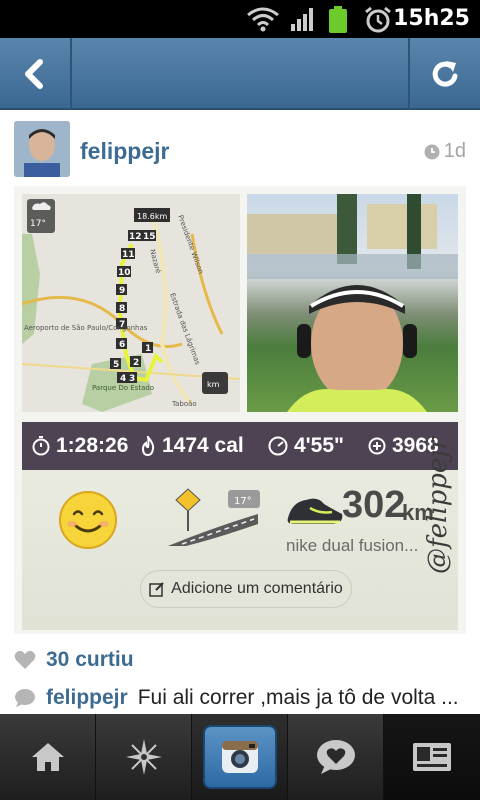 This screenshot has height=800, width=480. What do you see at coordinates (87, 698) in the screenshot?
I see `caption-username: felippejr` at bounding box center [87, 698].